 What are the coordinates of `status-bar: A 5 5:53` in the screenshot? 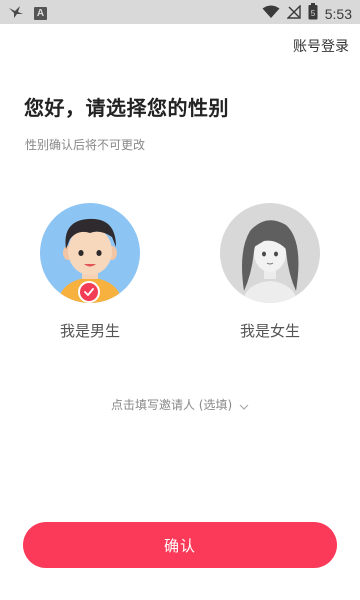 It's located at (180, 12).